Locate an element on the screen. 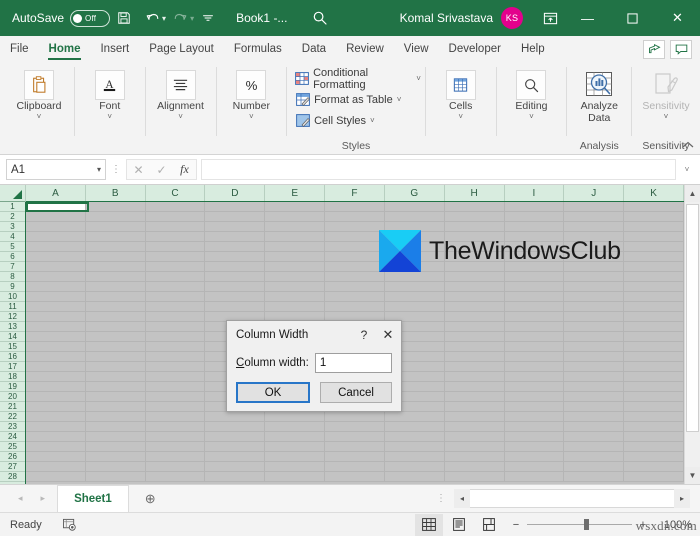 This screenshot has height=536, width=700. cell-G8 is located at coordinates (414, 277).